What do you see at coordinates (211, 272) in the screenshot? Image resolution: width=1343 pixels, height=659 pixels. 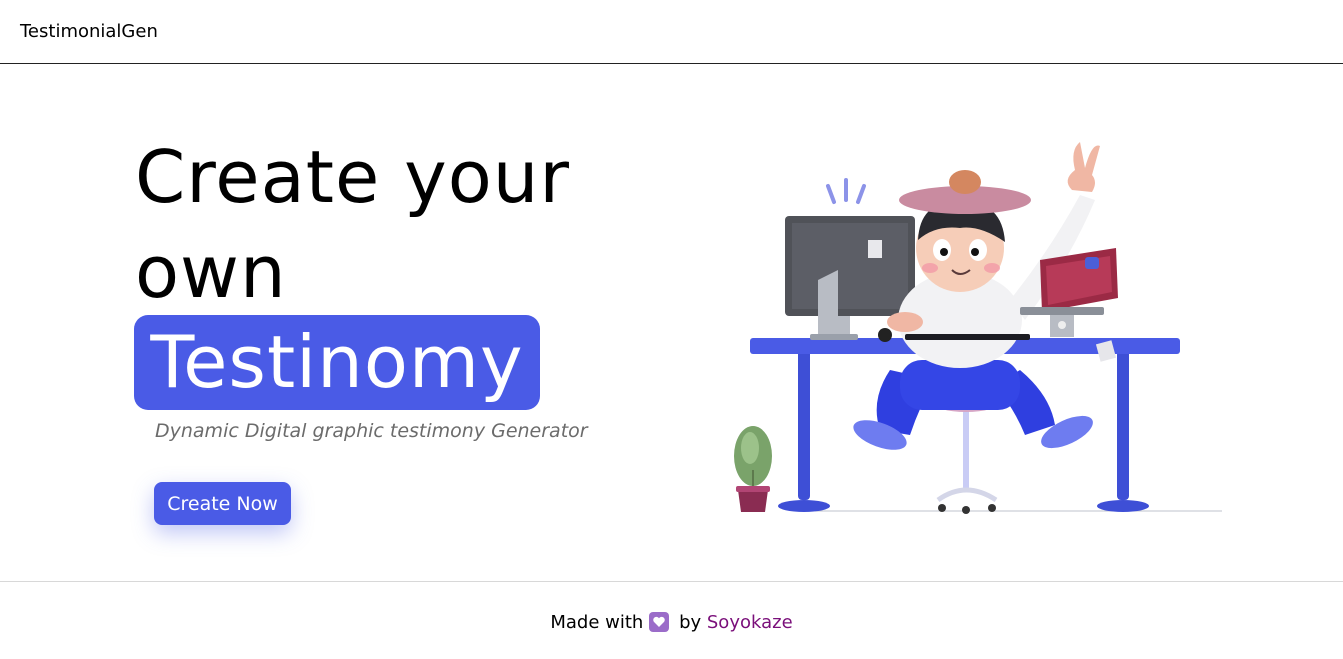 I see `hero-title-line-2: own` at bounding box center [211, 272].